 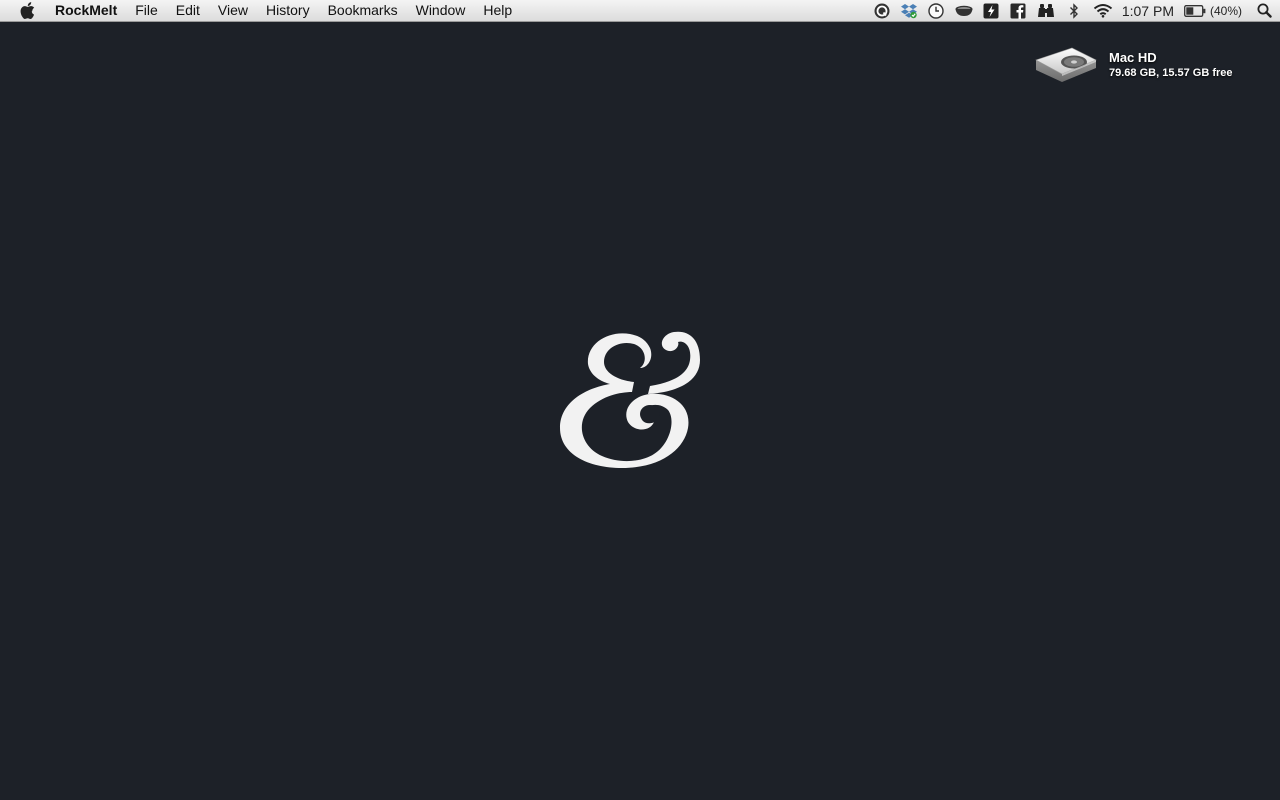 I want to click on hard-drive-capacity: 79.68 GB, 15.57 GB free, so click(x=1171, y=73).